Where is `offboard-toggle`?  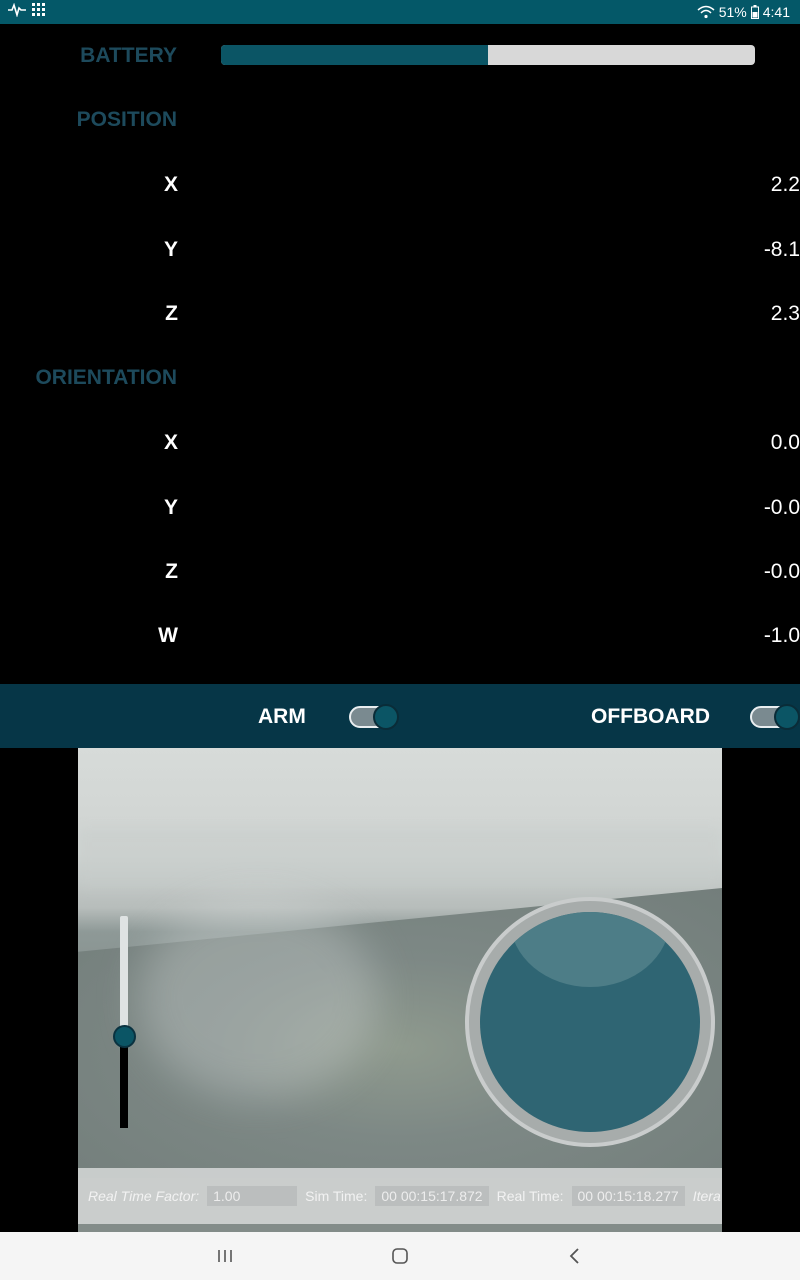 offboard-toggle is located at coordinates (775, 717).